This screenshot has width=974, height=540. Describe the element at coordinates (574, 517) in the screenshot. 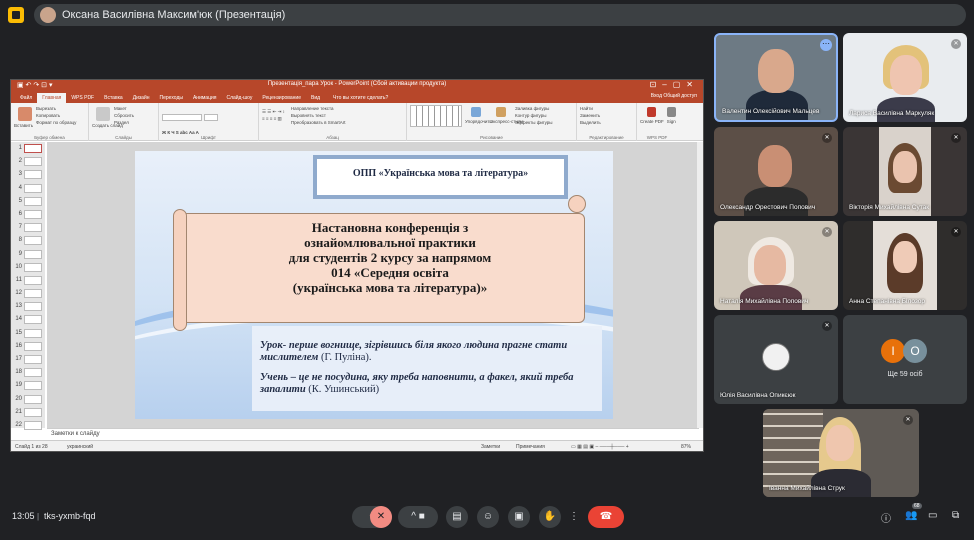

I see `more-options-button: ⋮` at that location.